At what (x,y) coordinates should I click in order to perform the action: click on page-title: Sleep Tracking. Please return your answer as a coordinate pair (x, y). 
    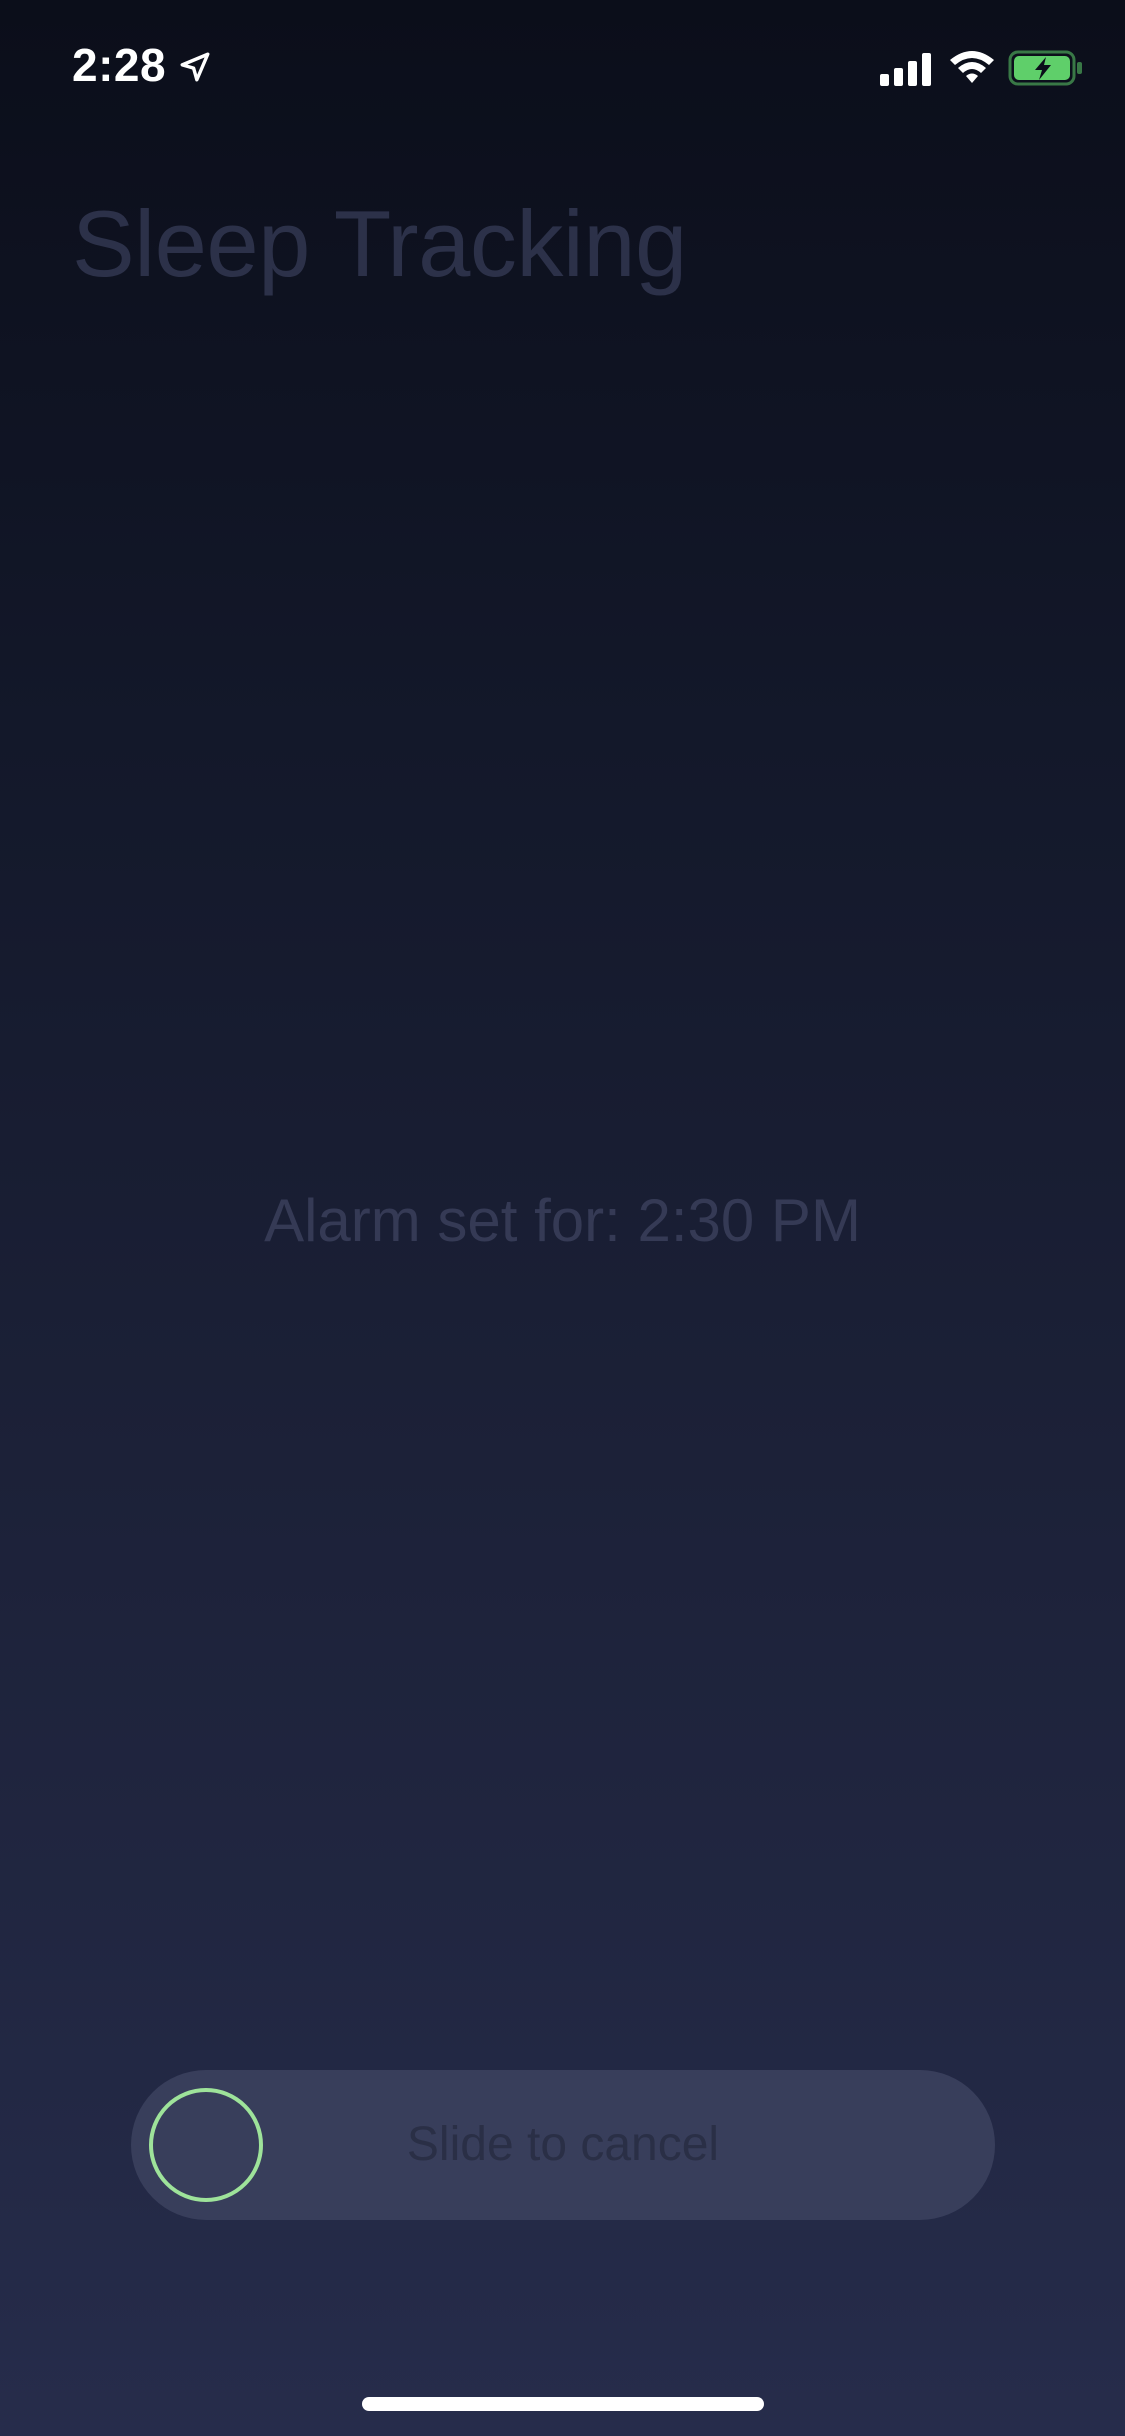
    Looking at the image, I should click on (379, 243).